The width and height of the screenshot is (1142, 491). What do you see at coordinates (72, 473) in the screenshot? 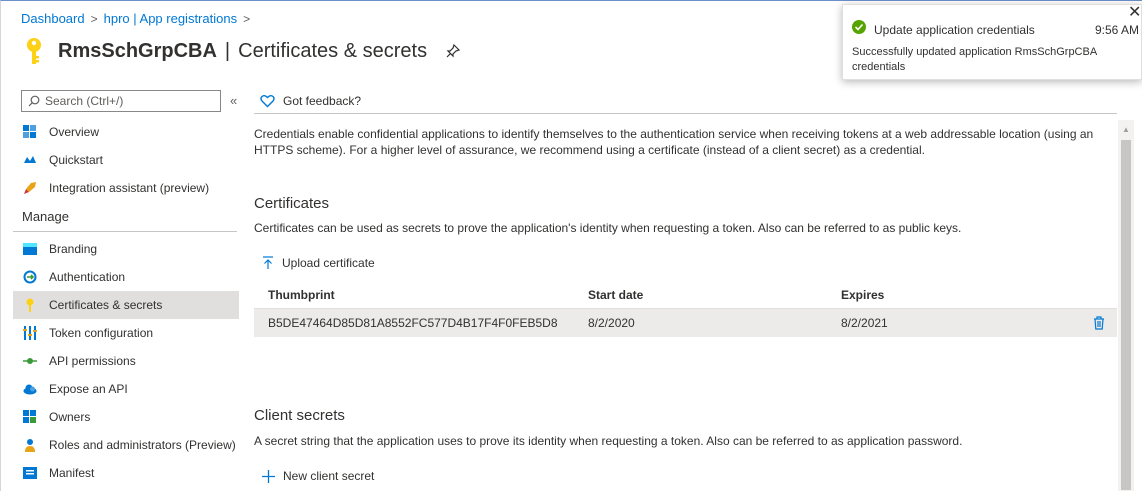
I see `sidebar-item-label: Manifest` at bounding box center [72, 473].